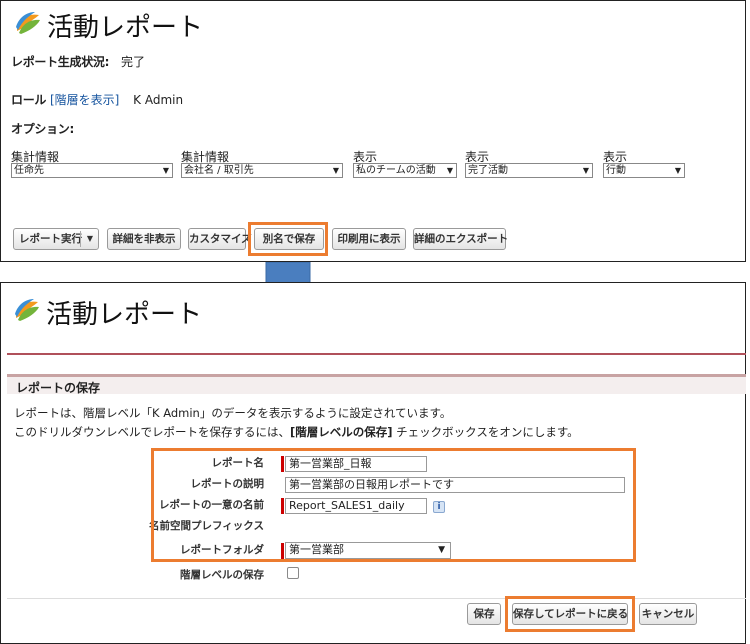  What do you see at coordinates (405, 170) in the screenshot?
I see `filter-select: 私のチームの活動 ▼` at bounding box center [405, 170].